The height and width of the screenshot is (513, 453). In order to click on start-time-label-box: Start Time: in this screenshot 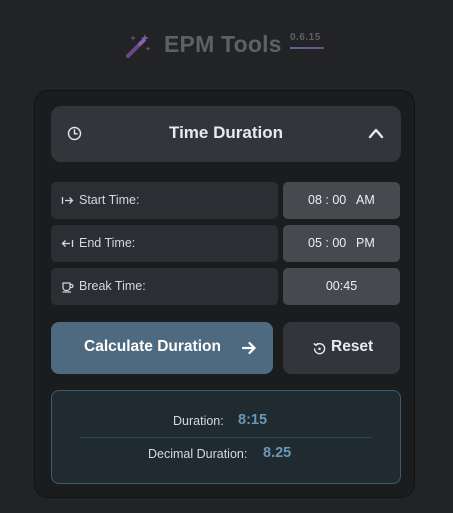, I will do `click(164, 200)`.